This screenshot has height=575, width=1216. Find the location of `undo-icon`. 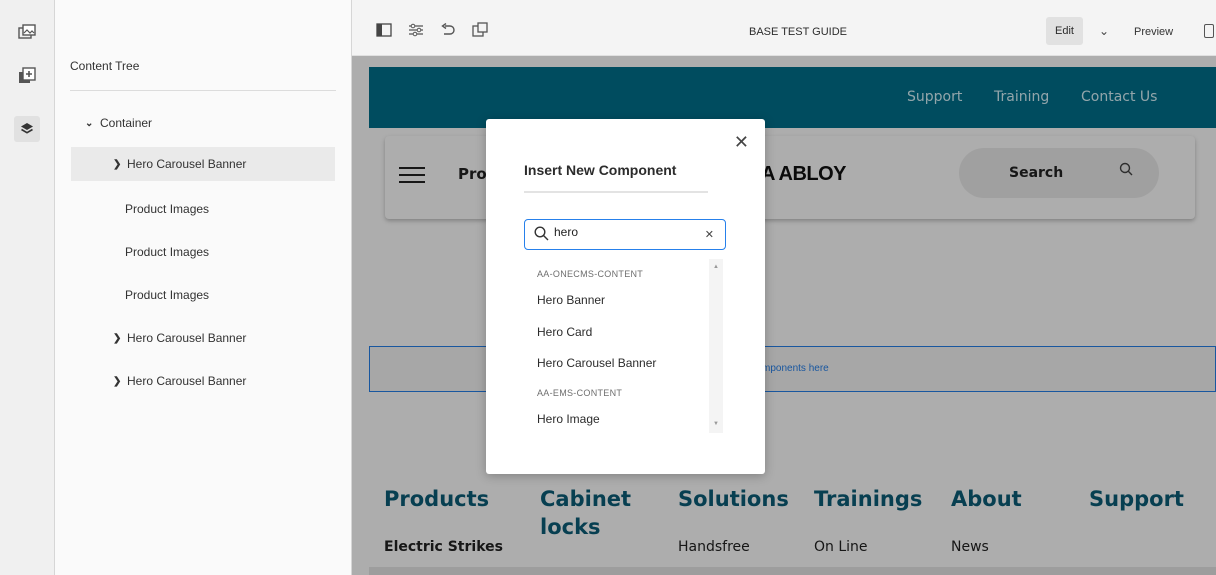

undo-icon is located at coordinates (448, 30).